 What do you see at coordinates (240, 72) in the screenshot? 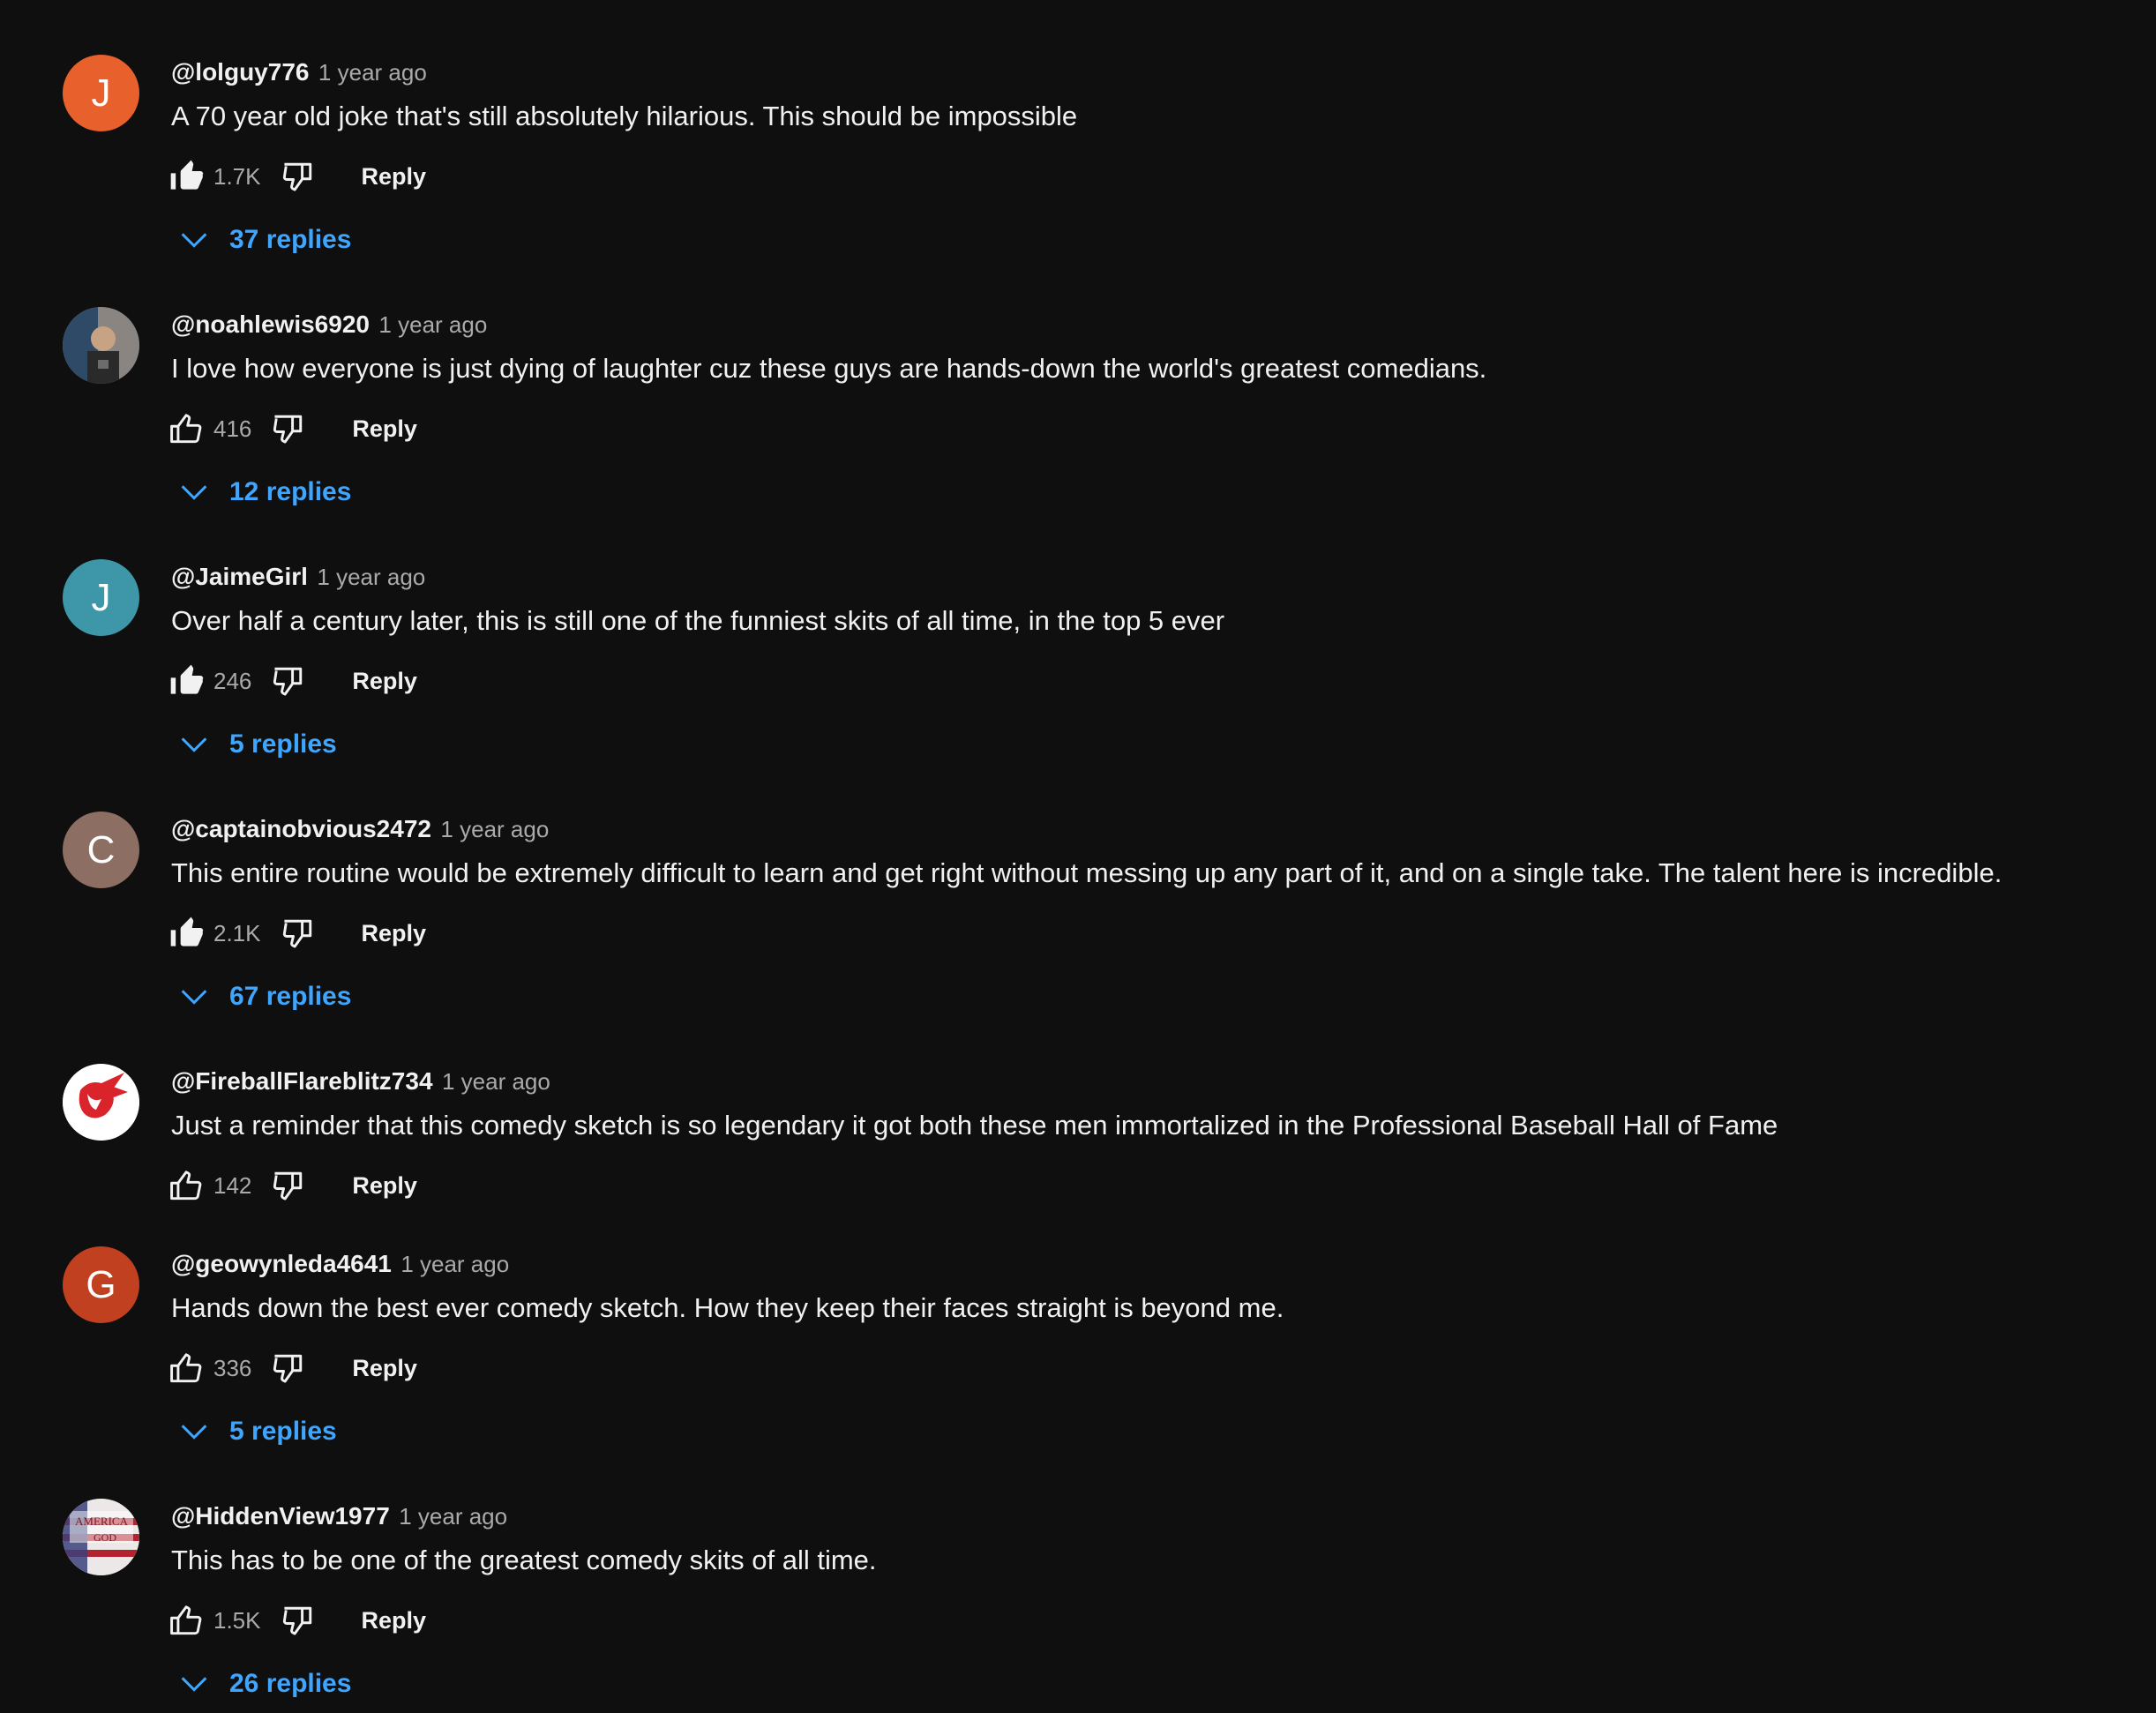
I see `author-name: @lolguy776` at bounding box center [240, 72].